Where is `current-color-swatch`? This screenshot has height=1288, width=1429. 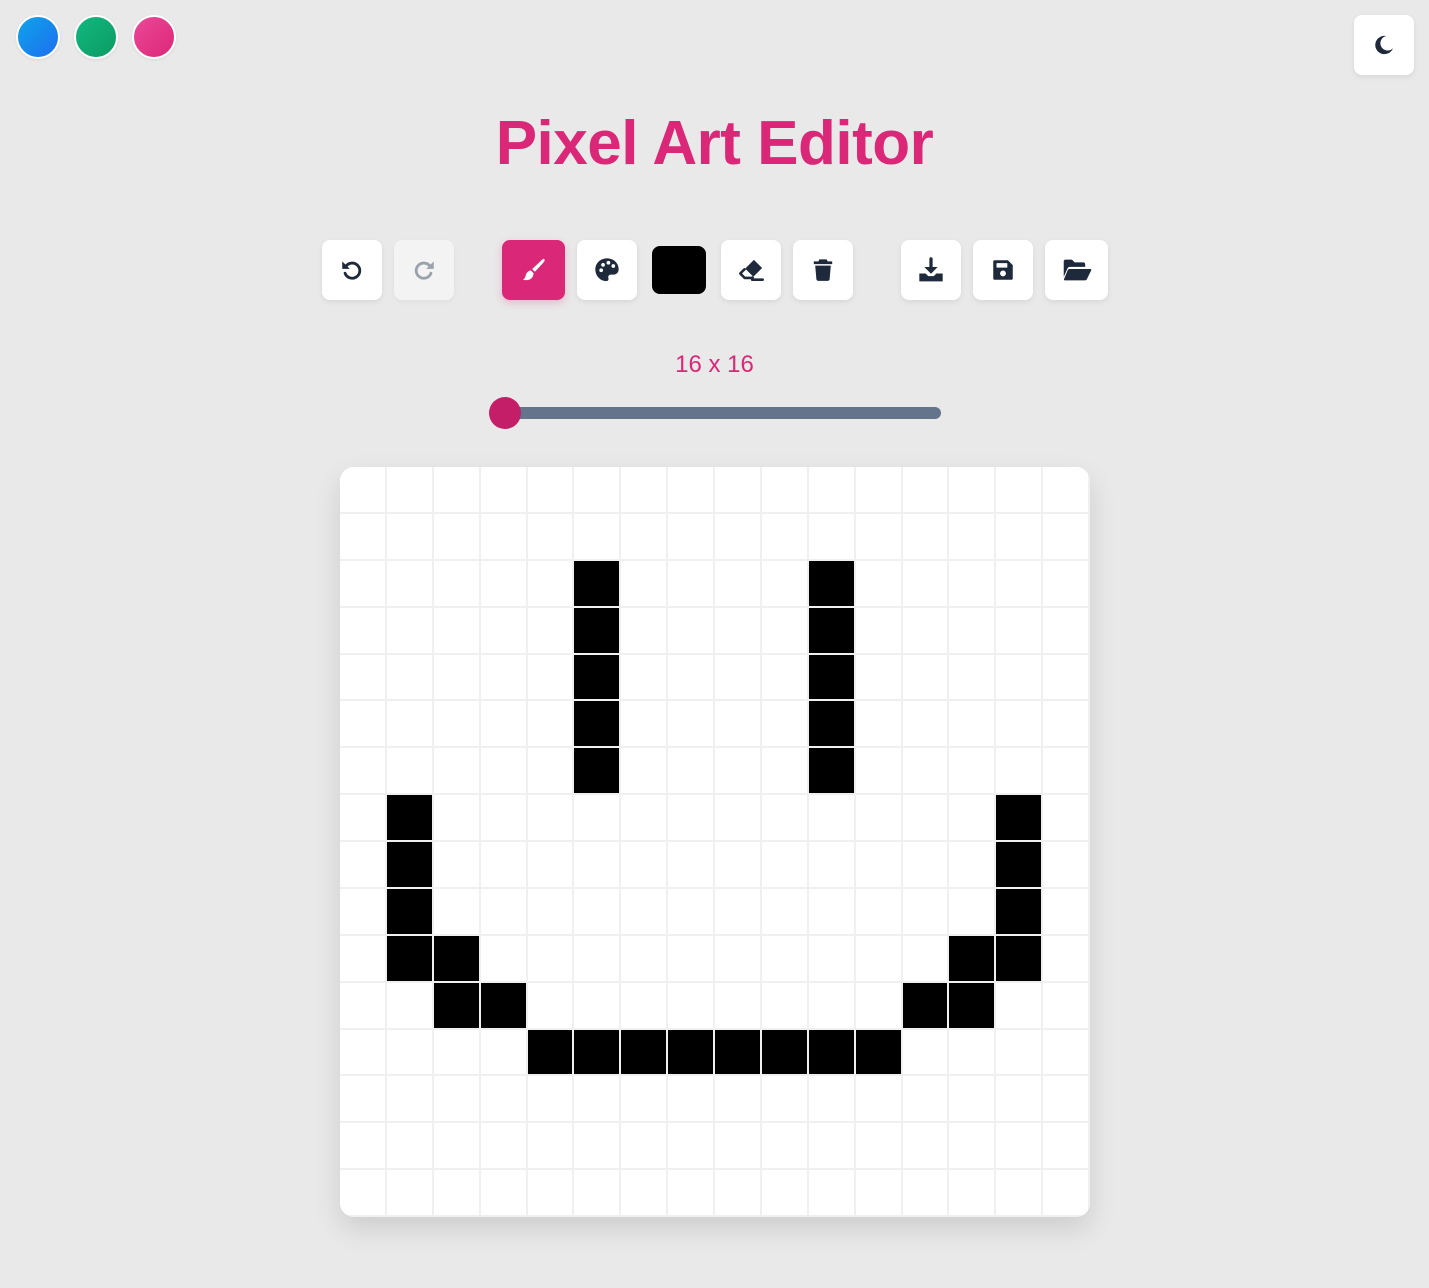 current-color-swatch is located at coordinates (679, 270).